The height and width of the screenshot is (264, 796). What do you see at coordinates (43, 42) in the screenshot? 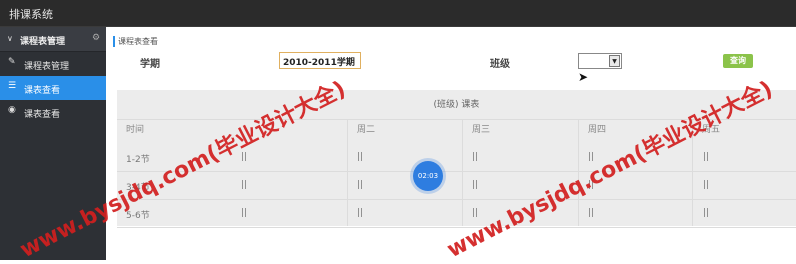
I see `sidebar-section-label: 课程表管理` at bounding box center [43, 42].